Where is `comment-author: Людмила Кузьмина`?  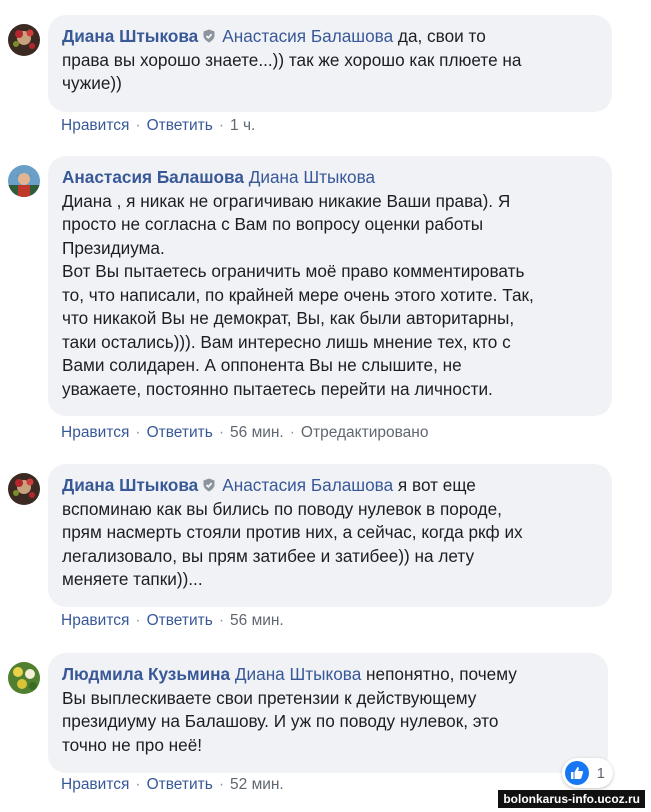
comment-author: Людмила Кузьмина is located at coordinates (146, 674).